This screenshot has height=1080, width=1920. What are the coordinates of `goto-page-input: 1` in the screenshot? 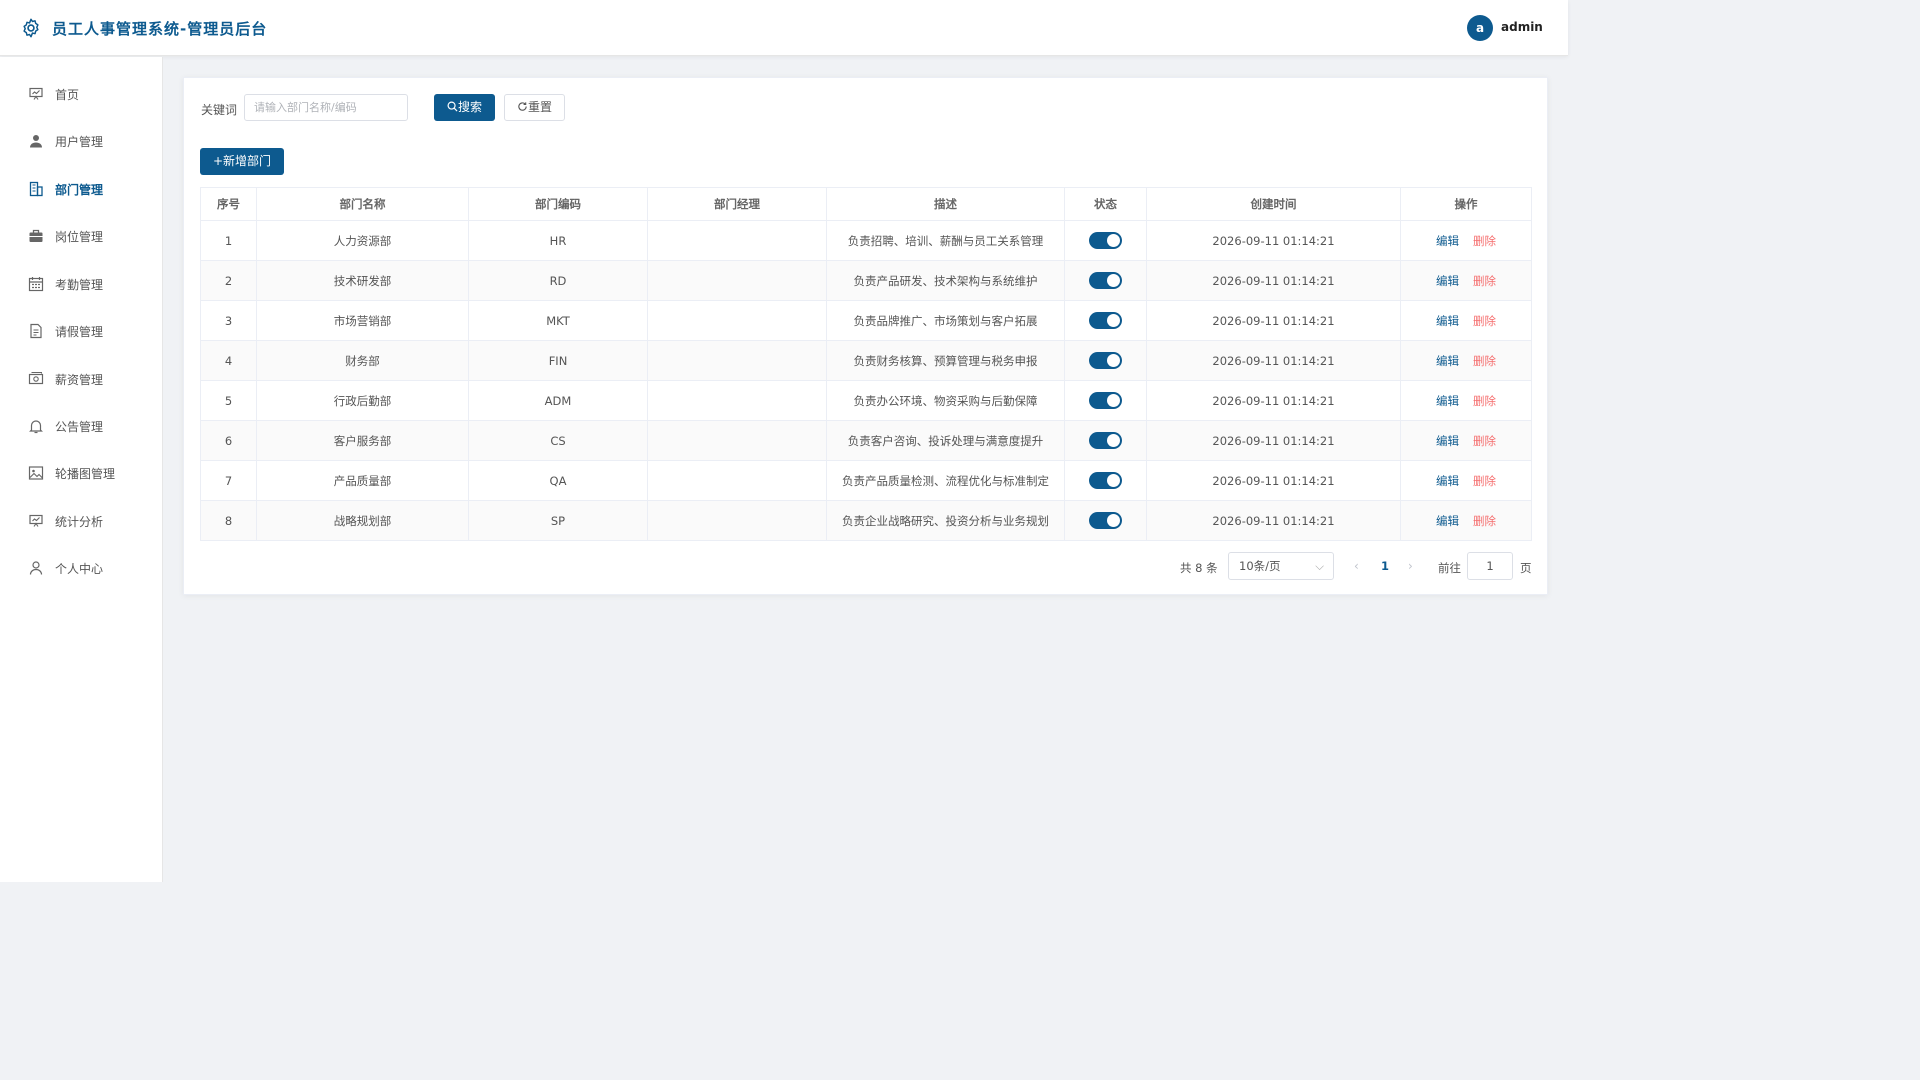 It's located at (1490, 566).